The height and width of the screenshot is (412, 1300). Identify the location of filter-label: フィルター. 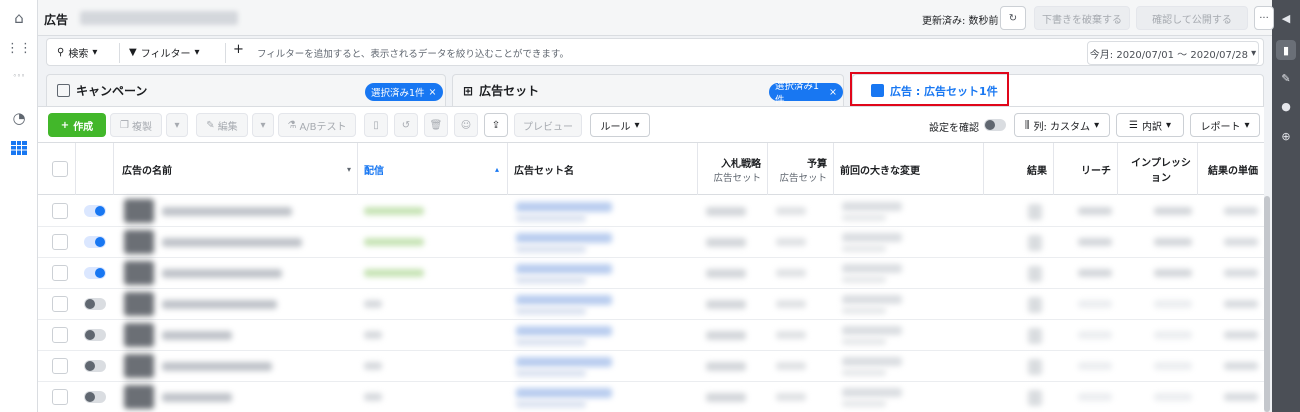
(165, 54).